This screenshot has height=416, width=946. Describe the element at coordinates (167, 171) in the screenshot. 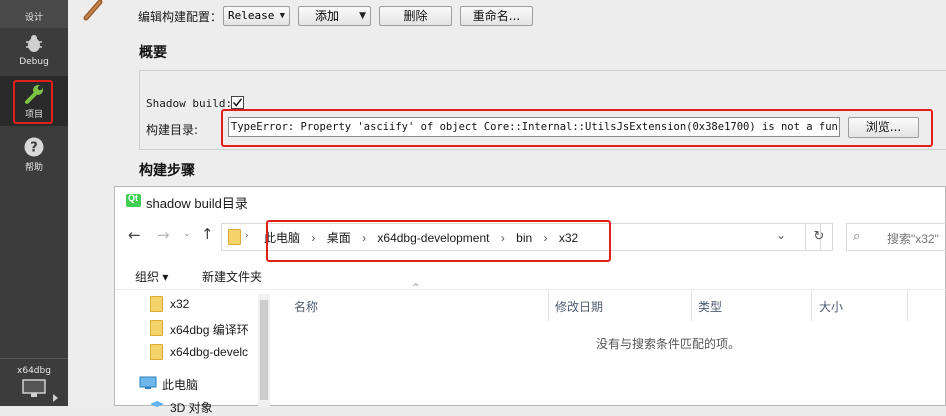

I see `build-steps-section-title: 构建步骤` at that location.